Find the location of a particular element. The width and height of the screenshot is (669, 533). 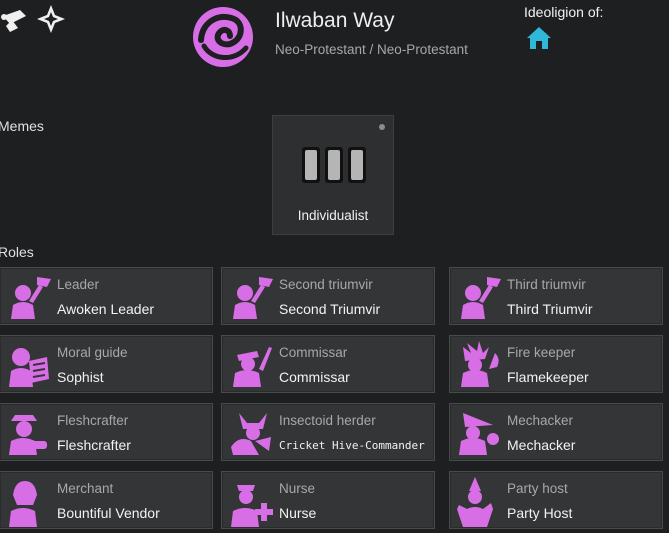

mechacker-icon is located at coordinates (479, 433).